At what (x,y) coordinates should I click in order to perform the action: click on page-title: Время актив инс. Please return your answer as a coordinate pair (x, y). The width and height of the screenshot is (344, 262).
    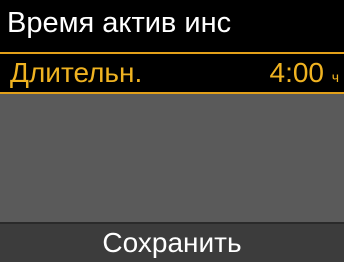
    Looking at the image, I should click on (119, 23).